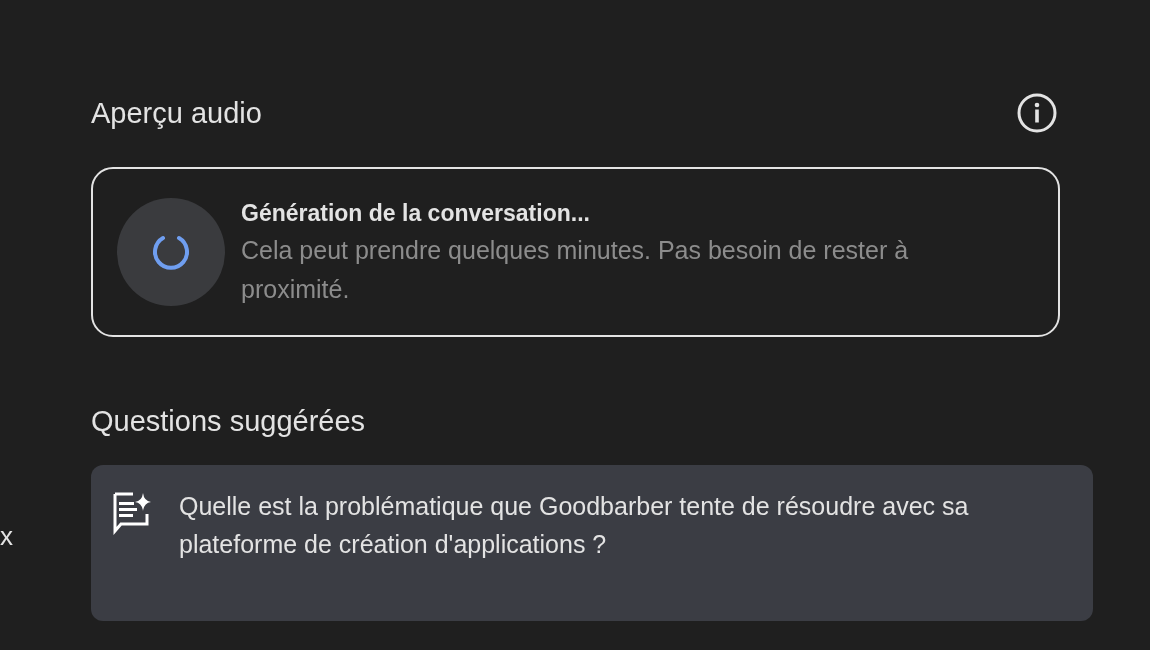  Describe the element at coordinates (229, 421) in the screenshot. I see `section-title: Questions suggérées` at that location.